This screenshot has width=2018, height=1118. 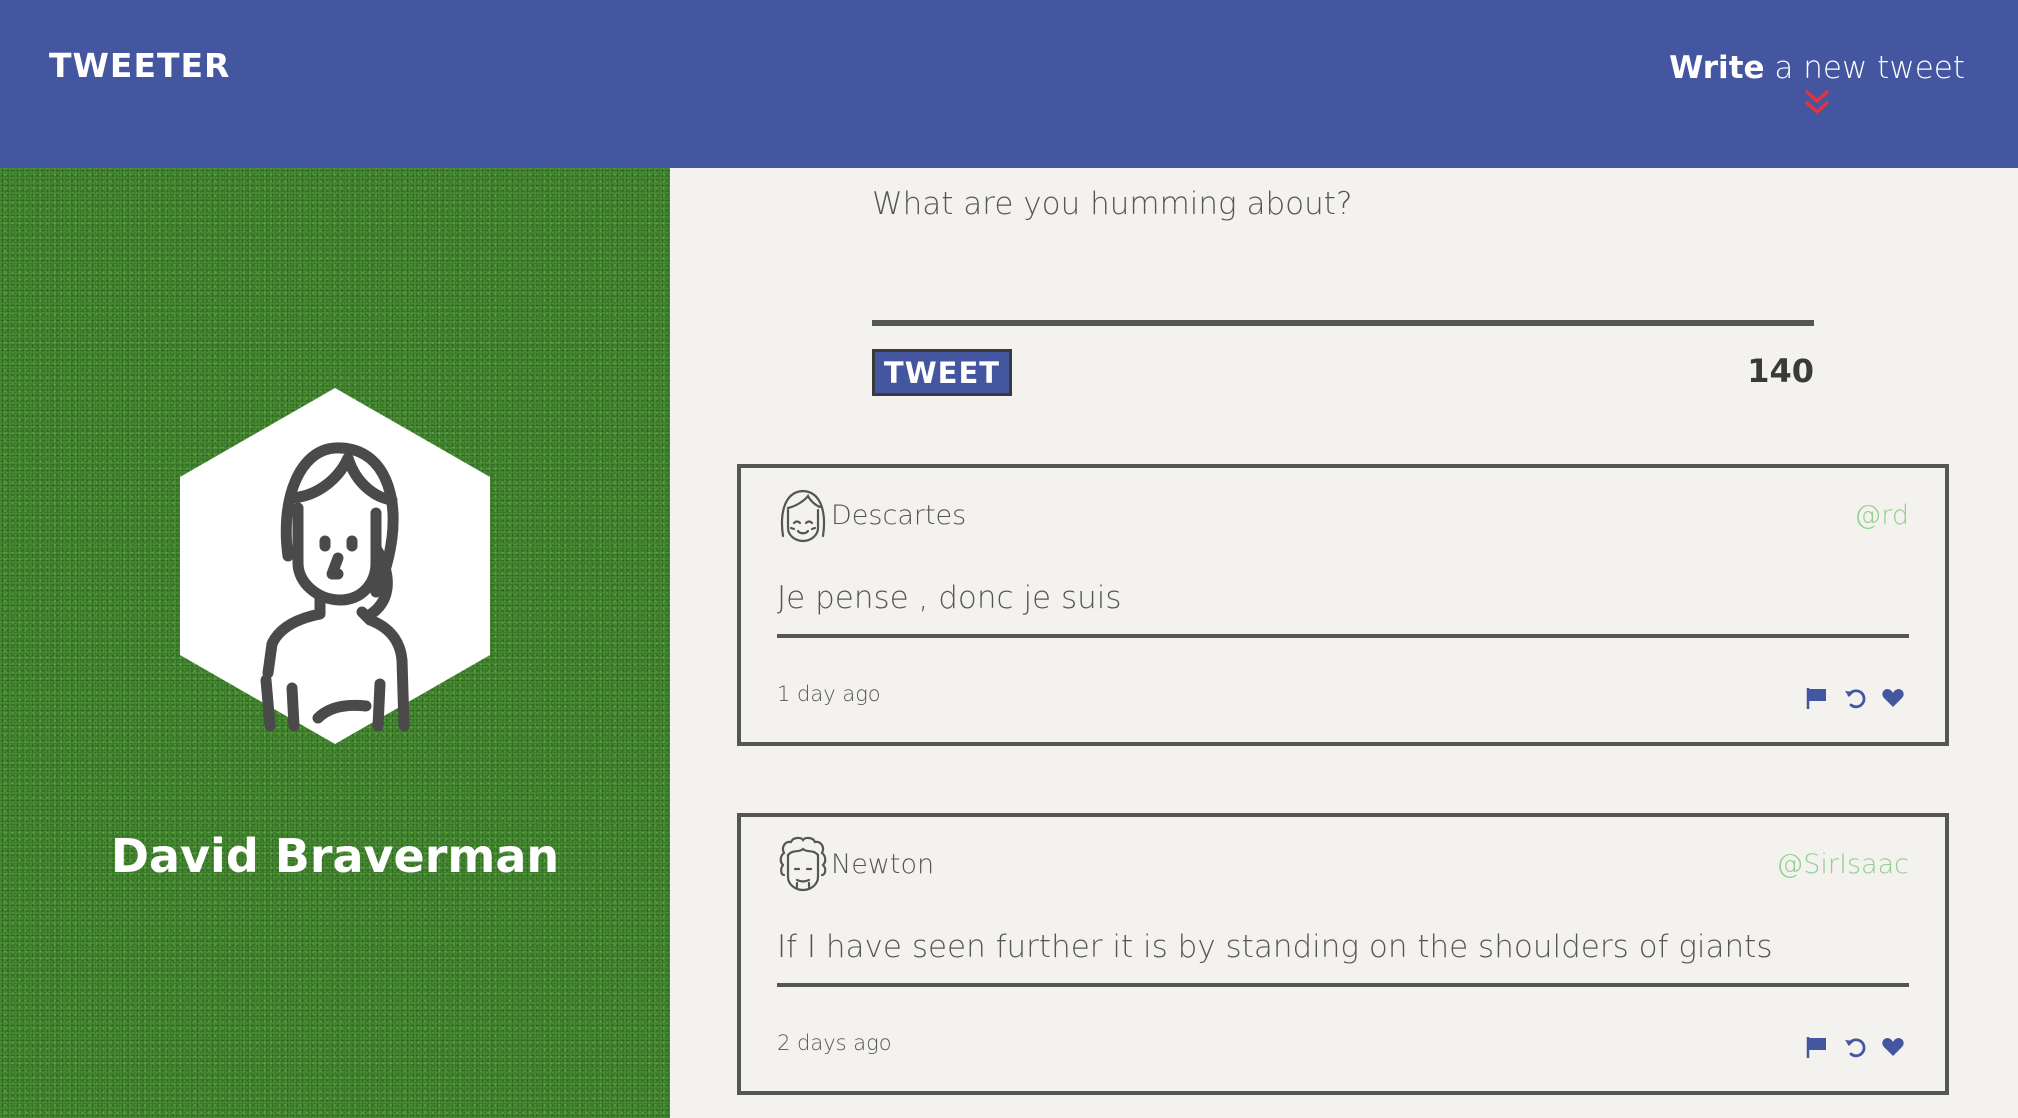 I want to click on tweet-handle: @SirIsaac, so click(x=1842, y=864).